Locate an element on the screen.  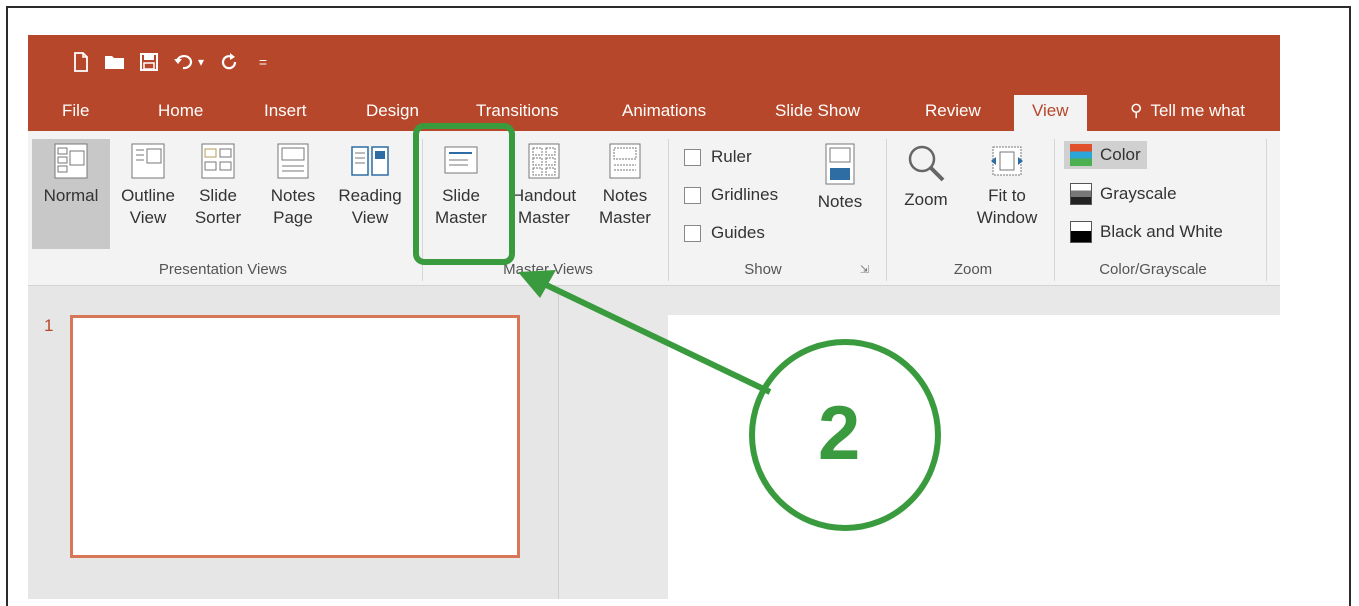
slide-sorter-label-1: Slide is located at coordinates (218, 195).